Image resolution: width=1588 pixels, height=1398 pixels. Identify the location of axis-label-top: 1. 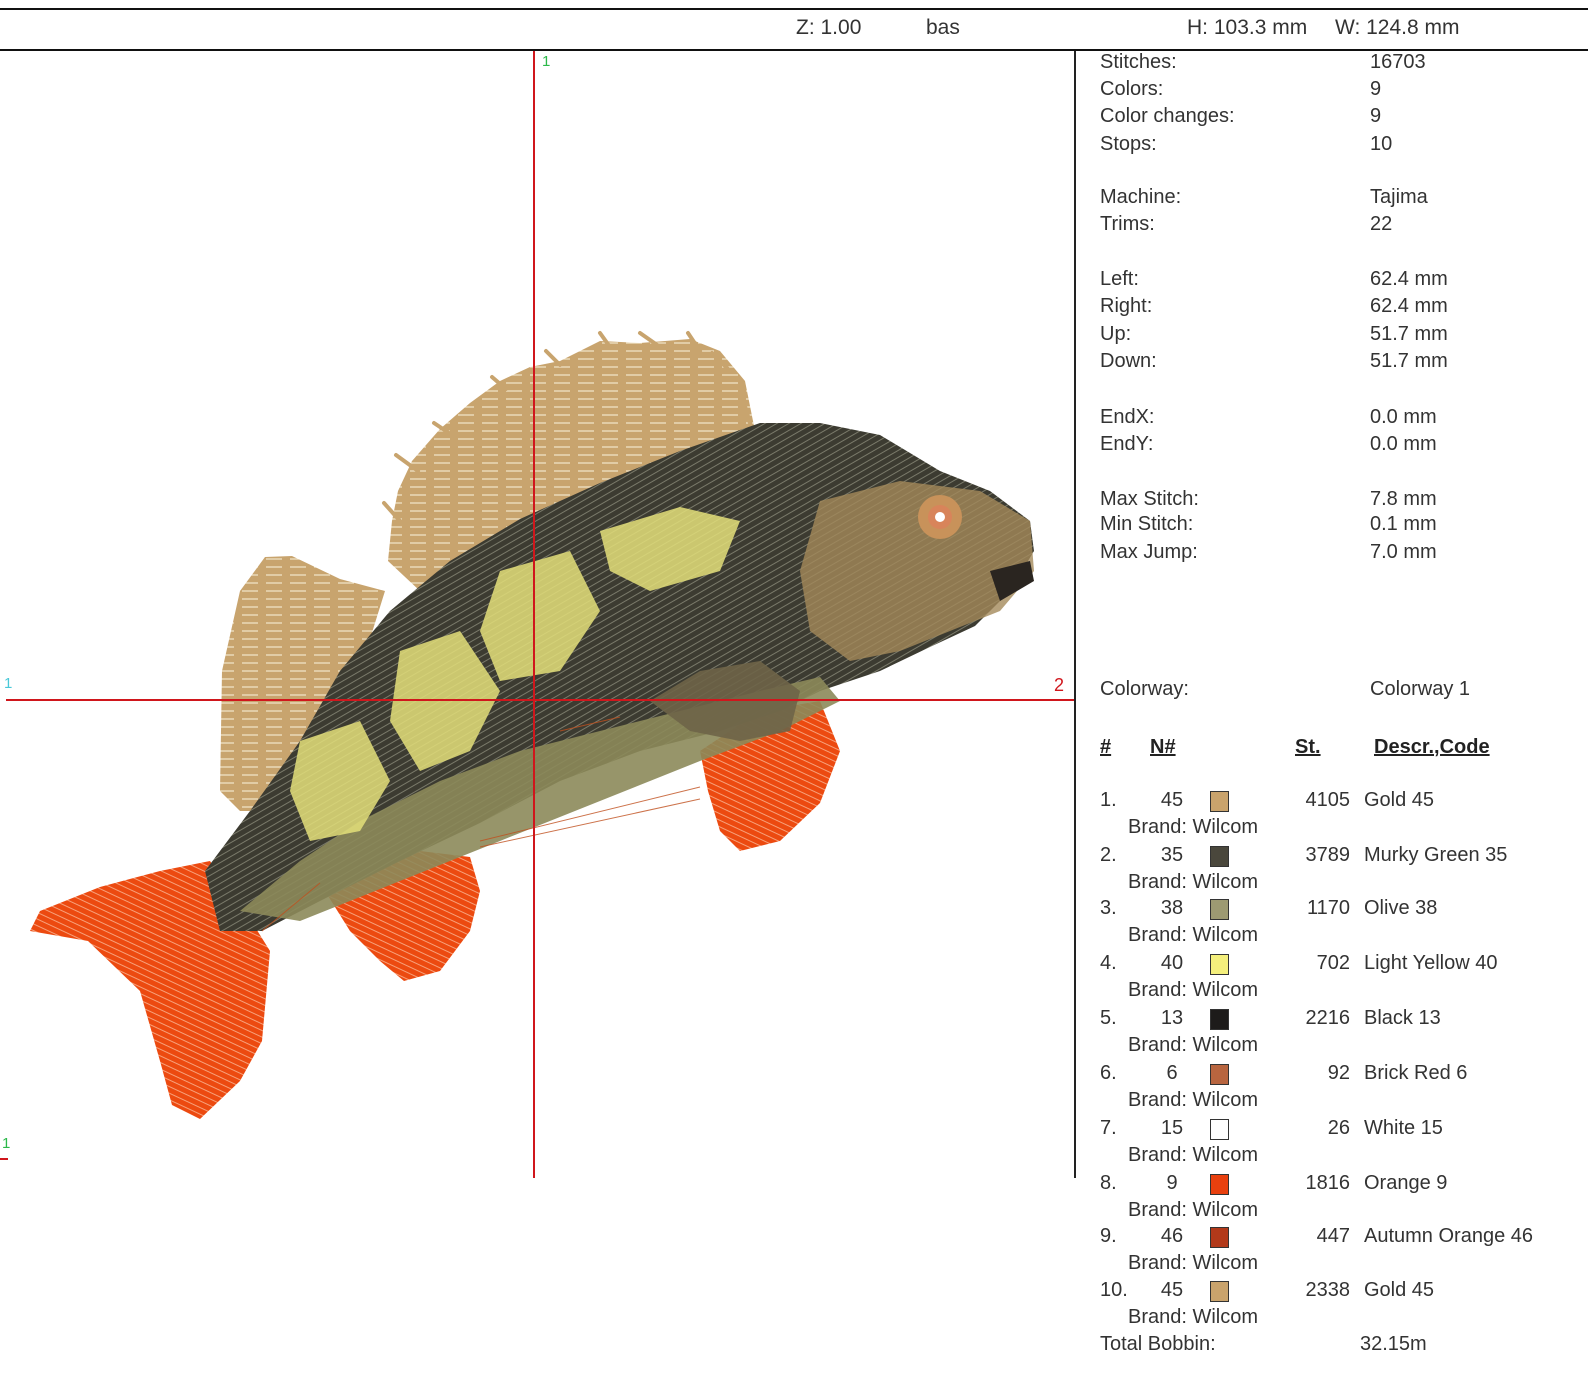
(546, 61).